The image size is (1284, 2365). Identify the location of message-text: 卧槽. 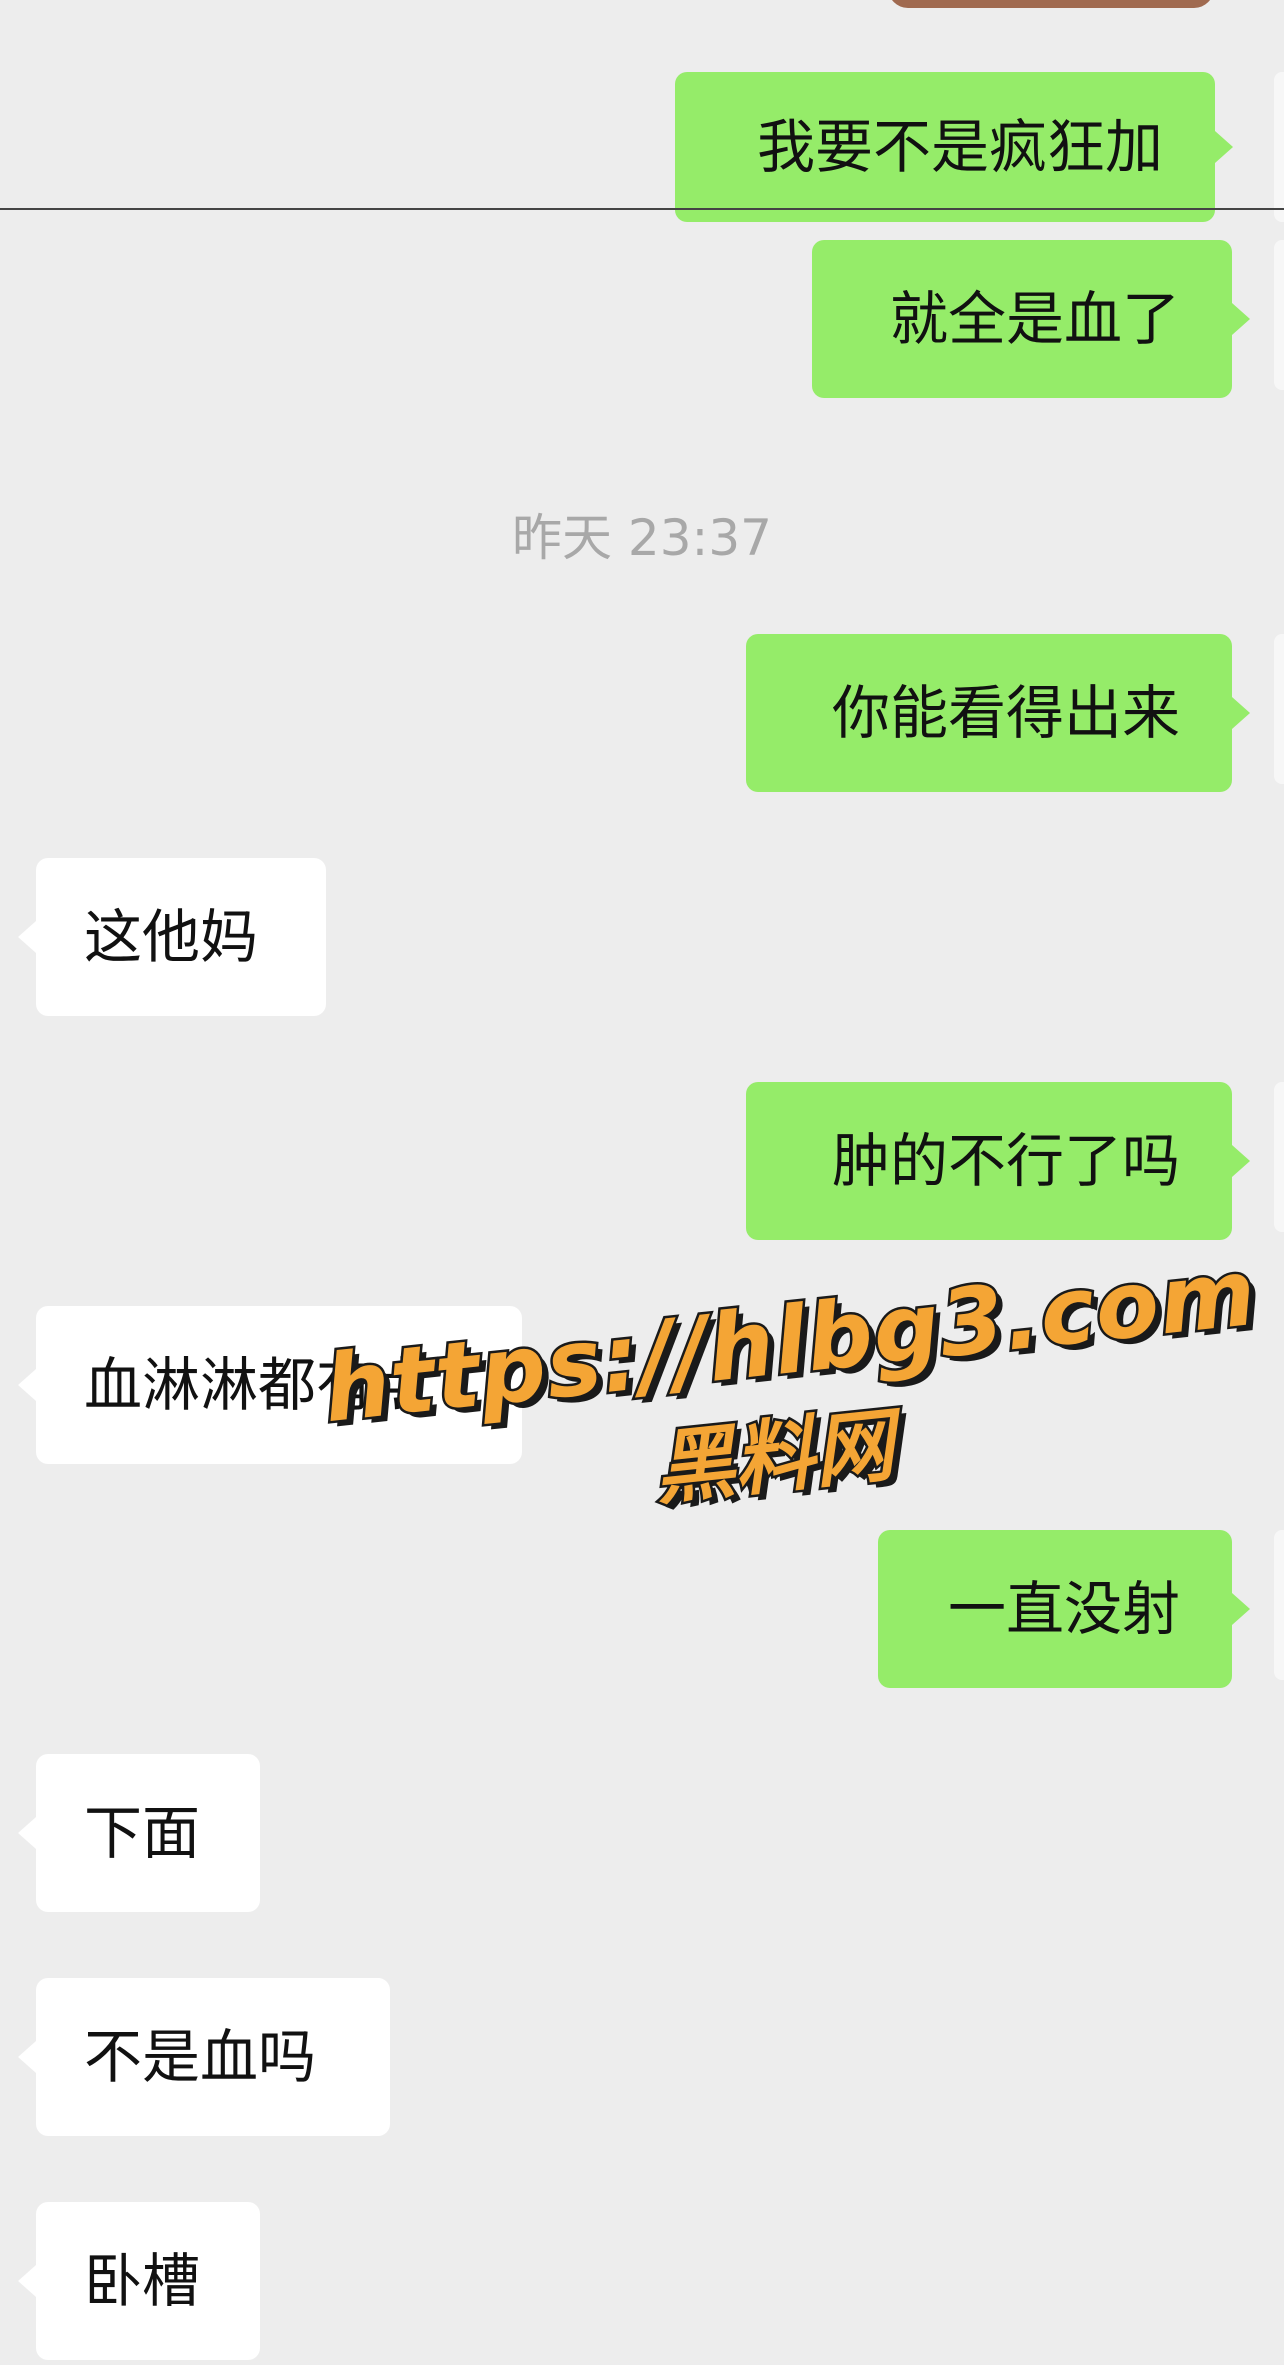
(142, 2281).